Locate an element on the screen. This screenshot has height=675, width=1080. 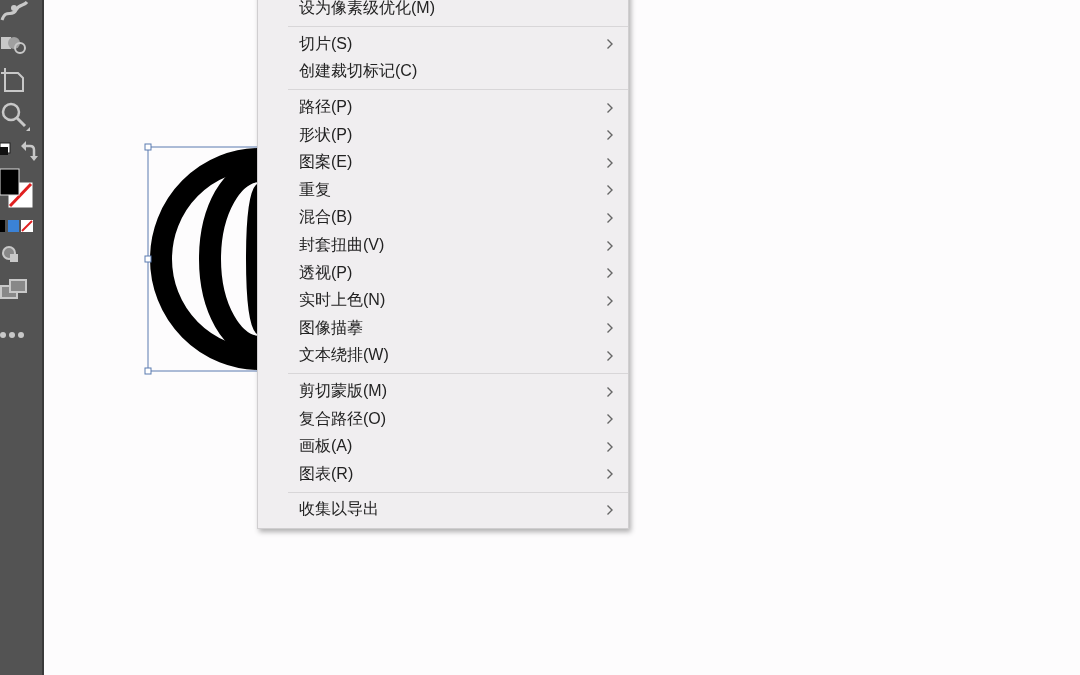
screen-mode-icon is located at coordinates (14, 289).